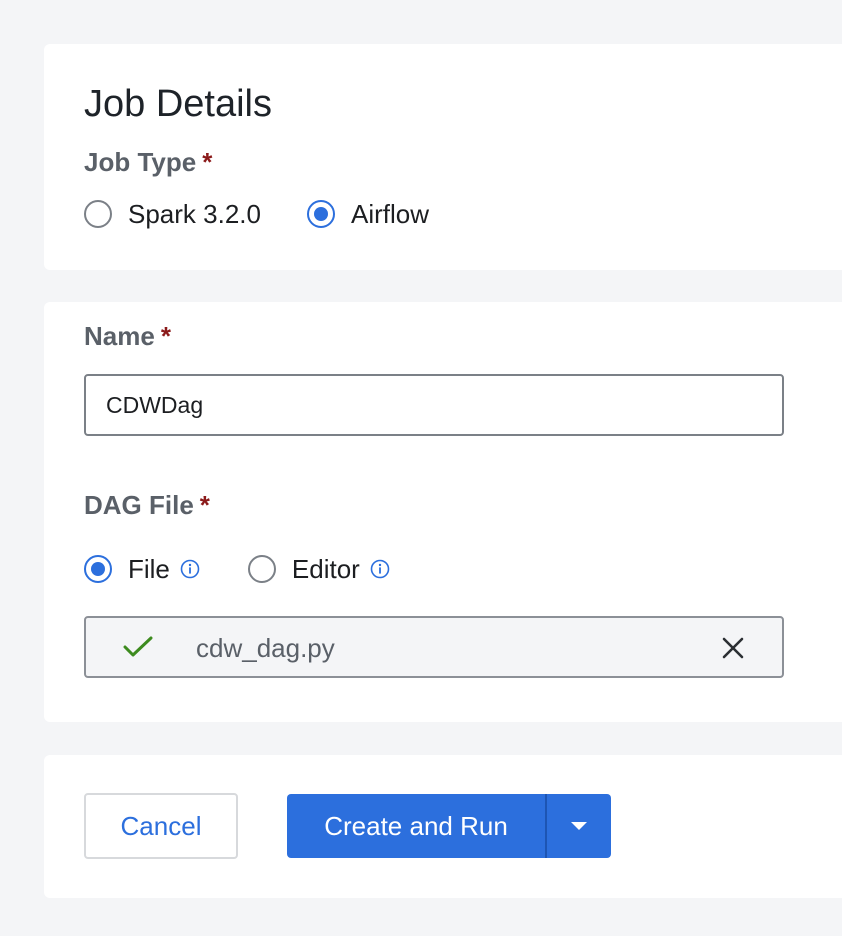 This screenshot has width=842, height=936. Describe the element at coordinates (140, 162) in the screenshot. I see `job-type-label-text: Job Type` at that location.